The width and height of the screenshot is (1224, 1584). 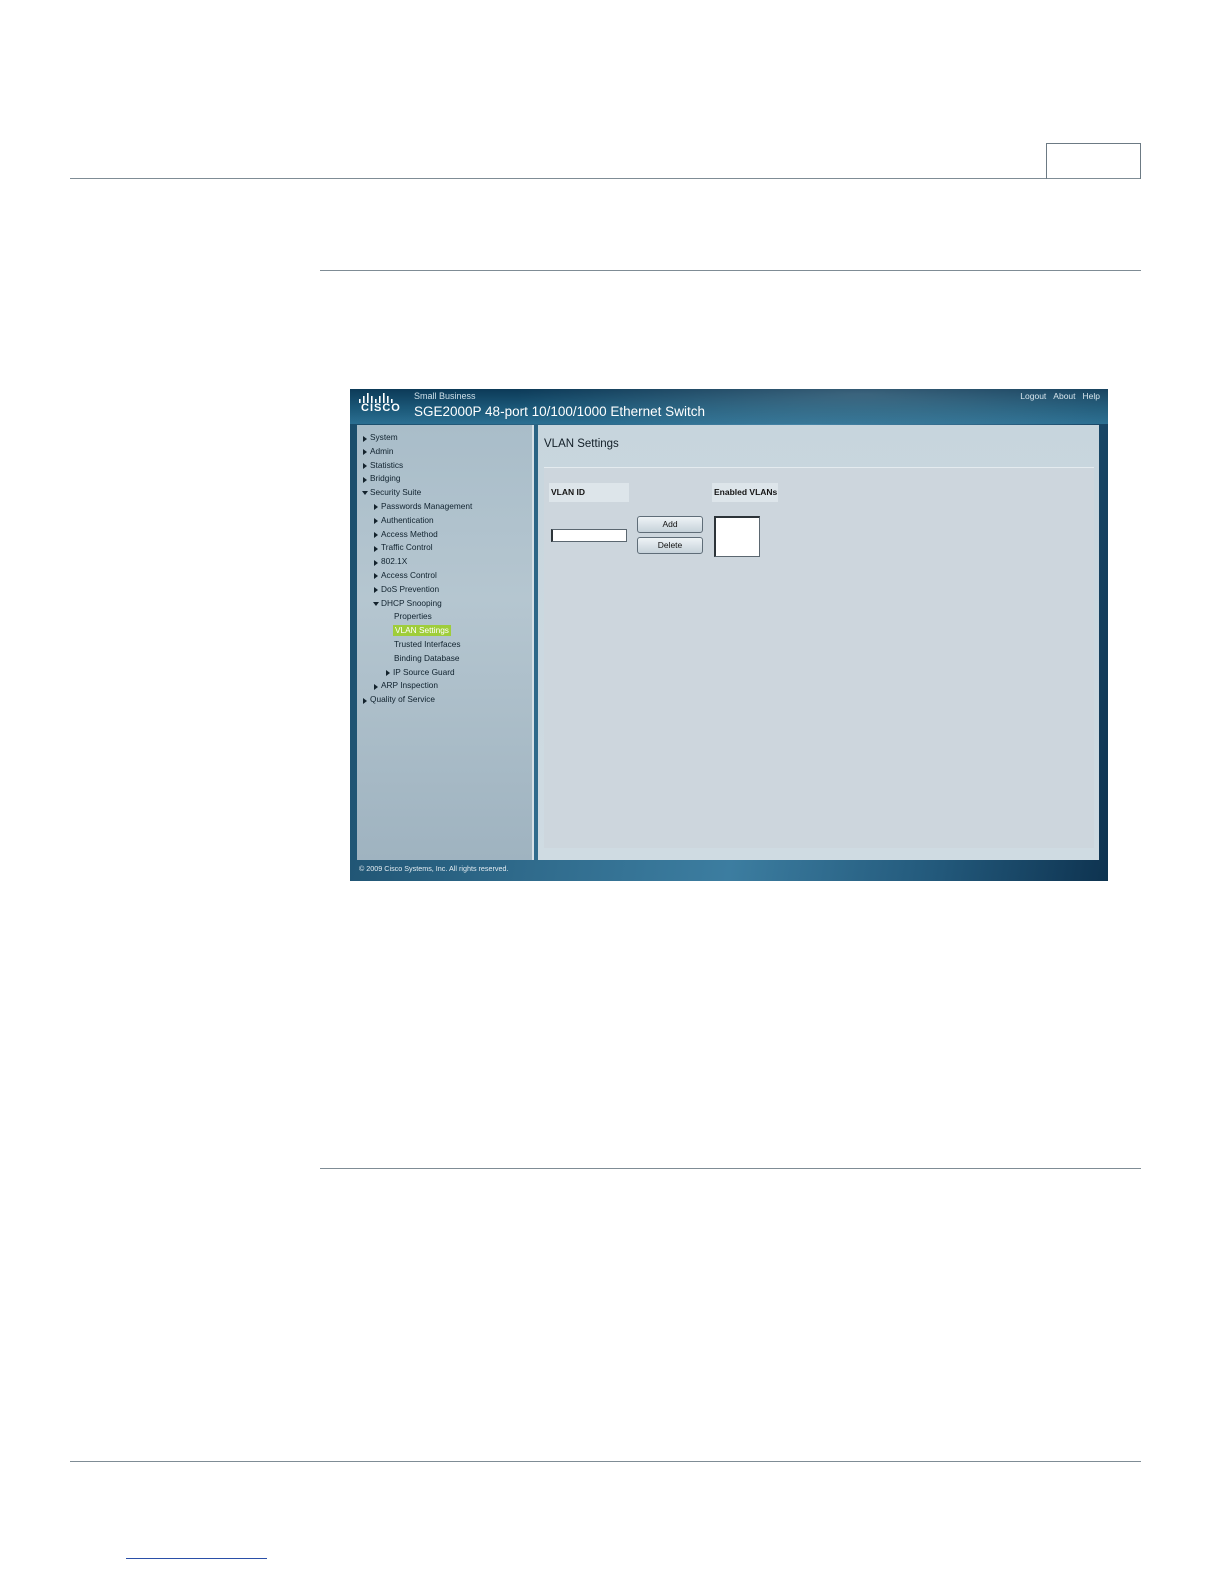 I want to click on logout-link: Logout, so click(x=1033, y=396).